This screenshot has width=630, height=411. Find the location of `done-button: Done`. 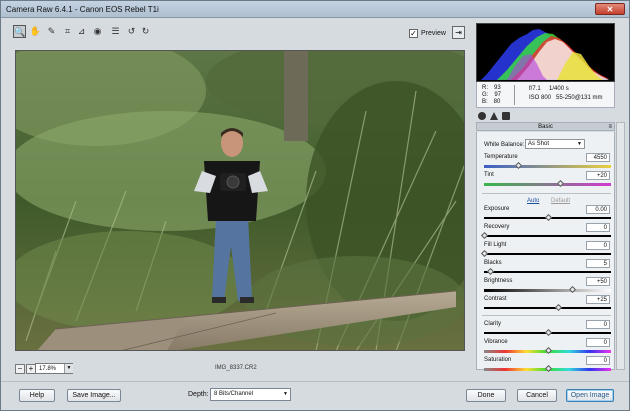

done-button: Done is located at coordinates (486, 395).